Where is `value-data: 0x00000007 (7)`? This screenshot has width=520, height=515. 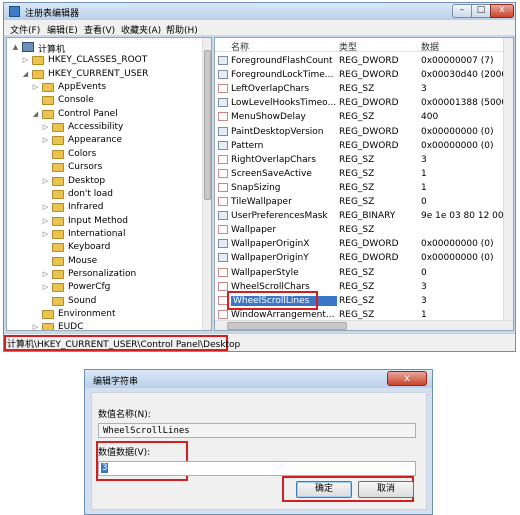
value-data: 0x00000007 (7) is located at coordinates (457, 61).